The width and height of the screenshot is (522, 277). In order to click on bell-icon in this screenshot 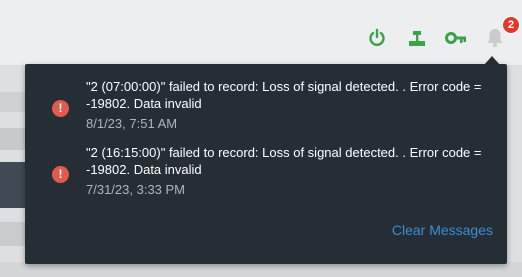, I will do `click(495, 38)`.